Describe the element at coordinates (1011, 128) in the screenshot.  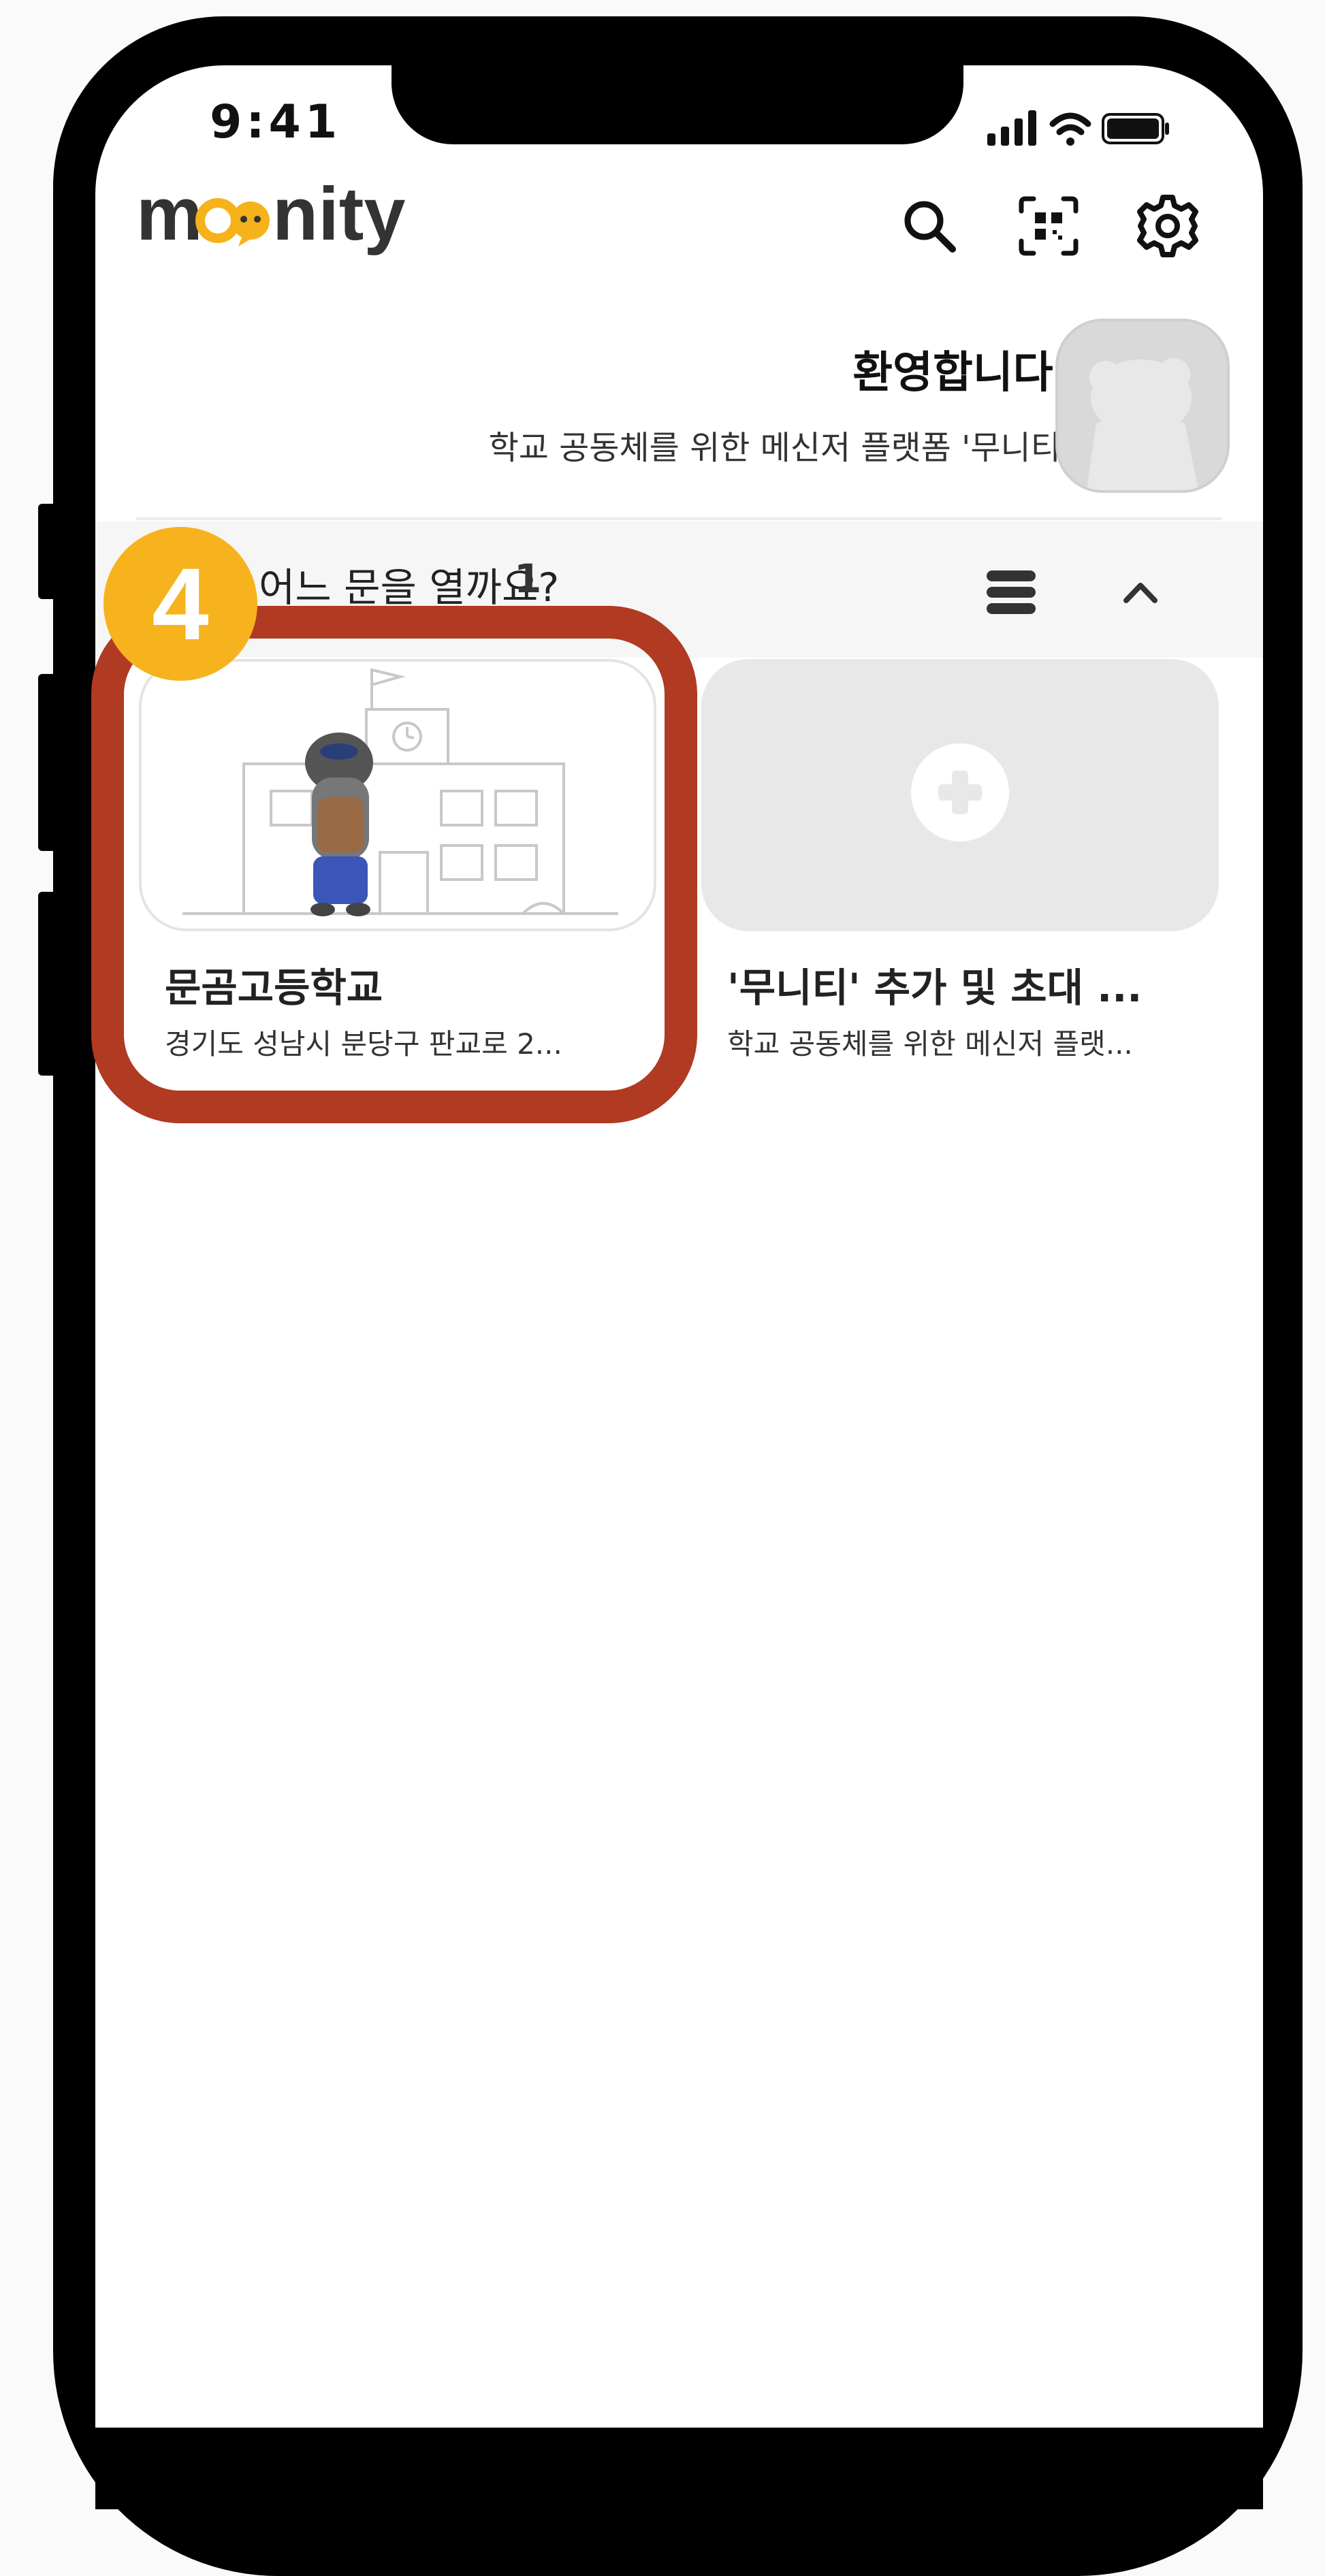
I see `cellular-signal-icon` at that location.